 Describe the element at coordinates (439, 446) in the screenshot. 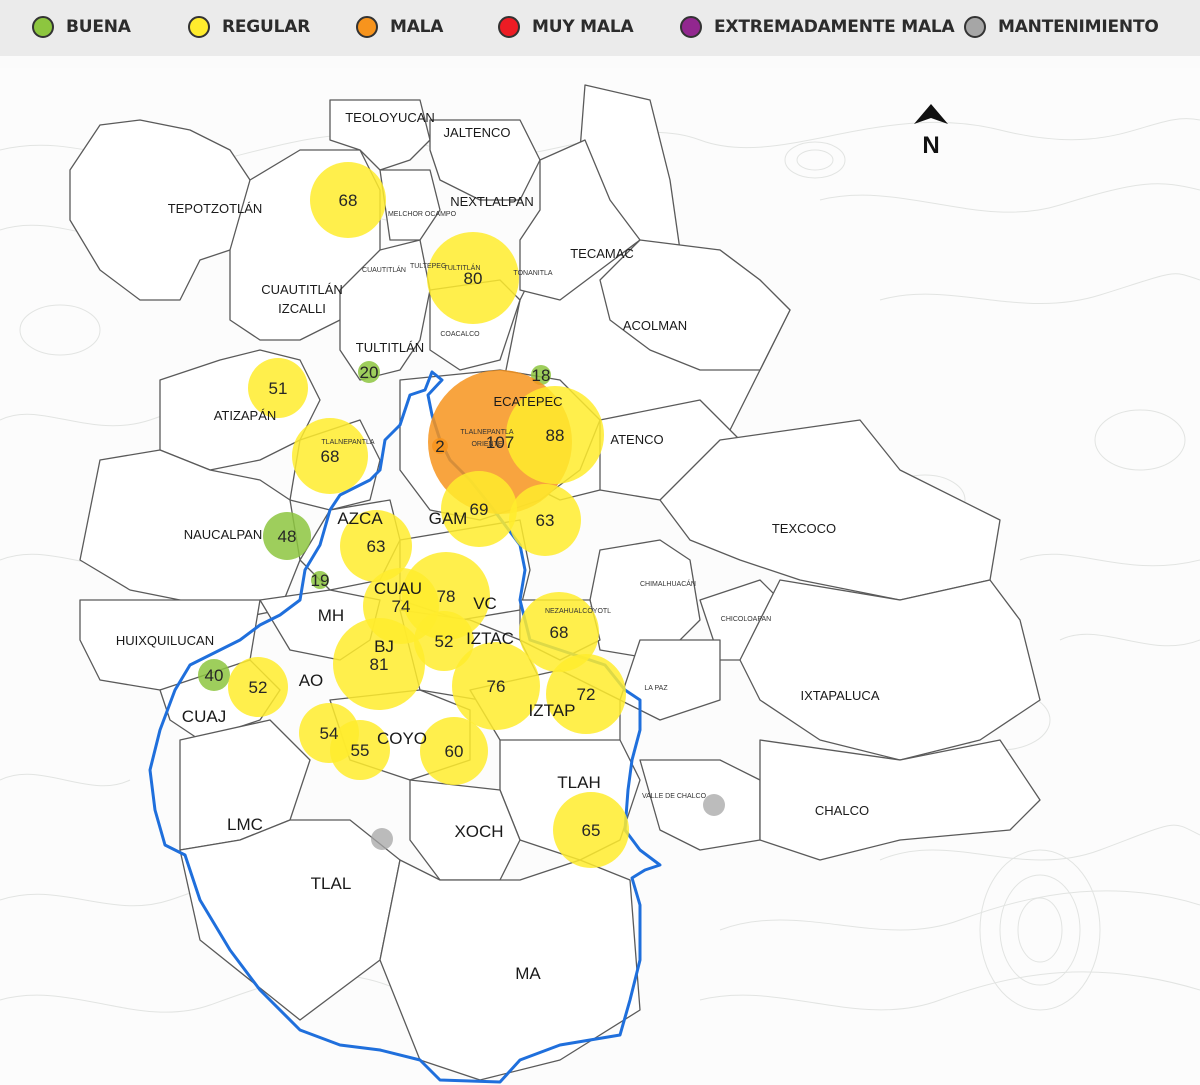

I see `station-value-label: 2` at that location.